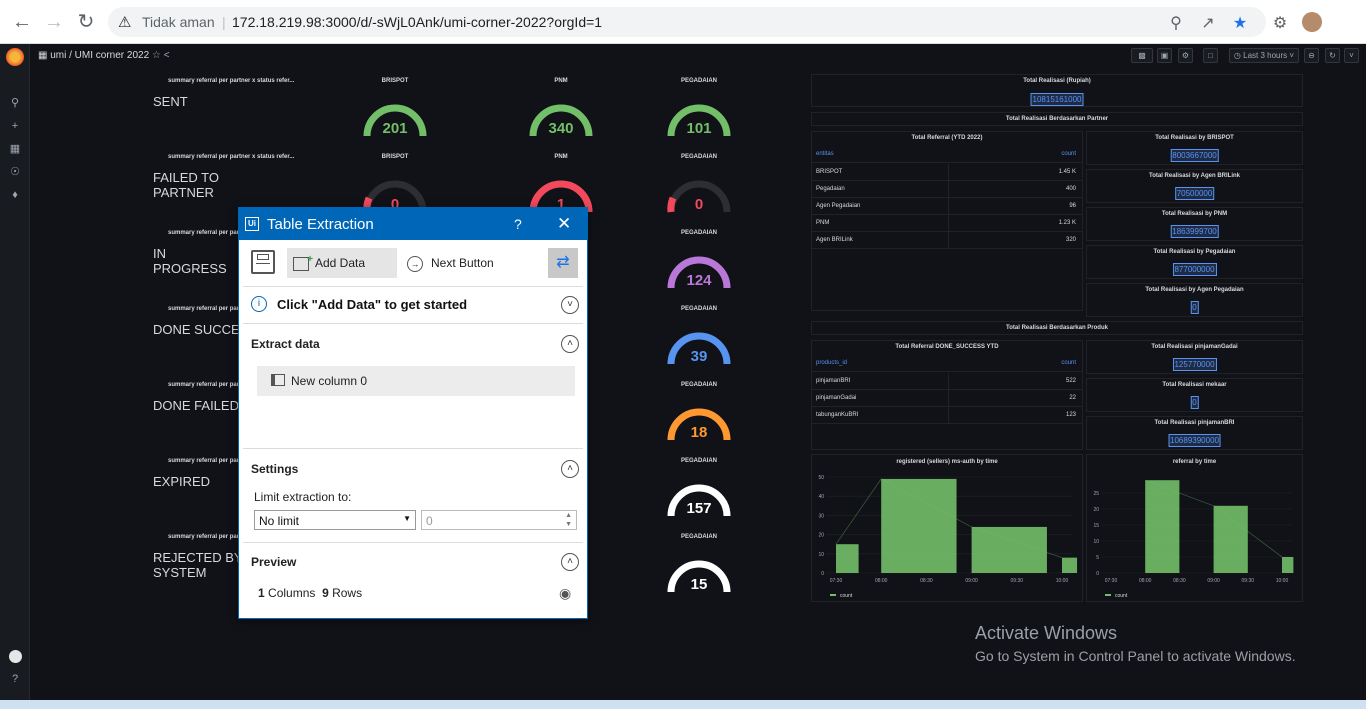 This screenshot has height=709, width=1366. What do you see at coordinates (564, 224) in the screenshot?
I see `close-icon: ✕` at bounding box center [564, 224].